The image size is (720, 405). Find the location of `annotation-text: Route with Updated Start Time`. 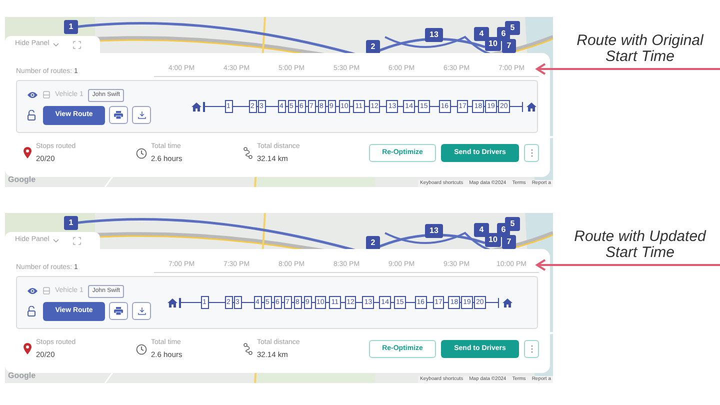

annotation-text: Route with Updated Start Time is located at coordinates (640, 245).